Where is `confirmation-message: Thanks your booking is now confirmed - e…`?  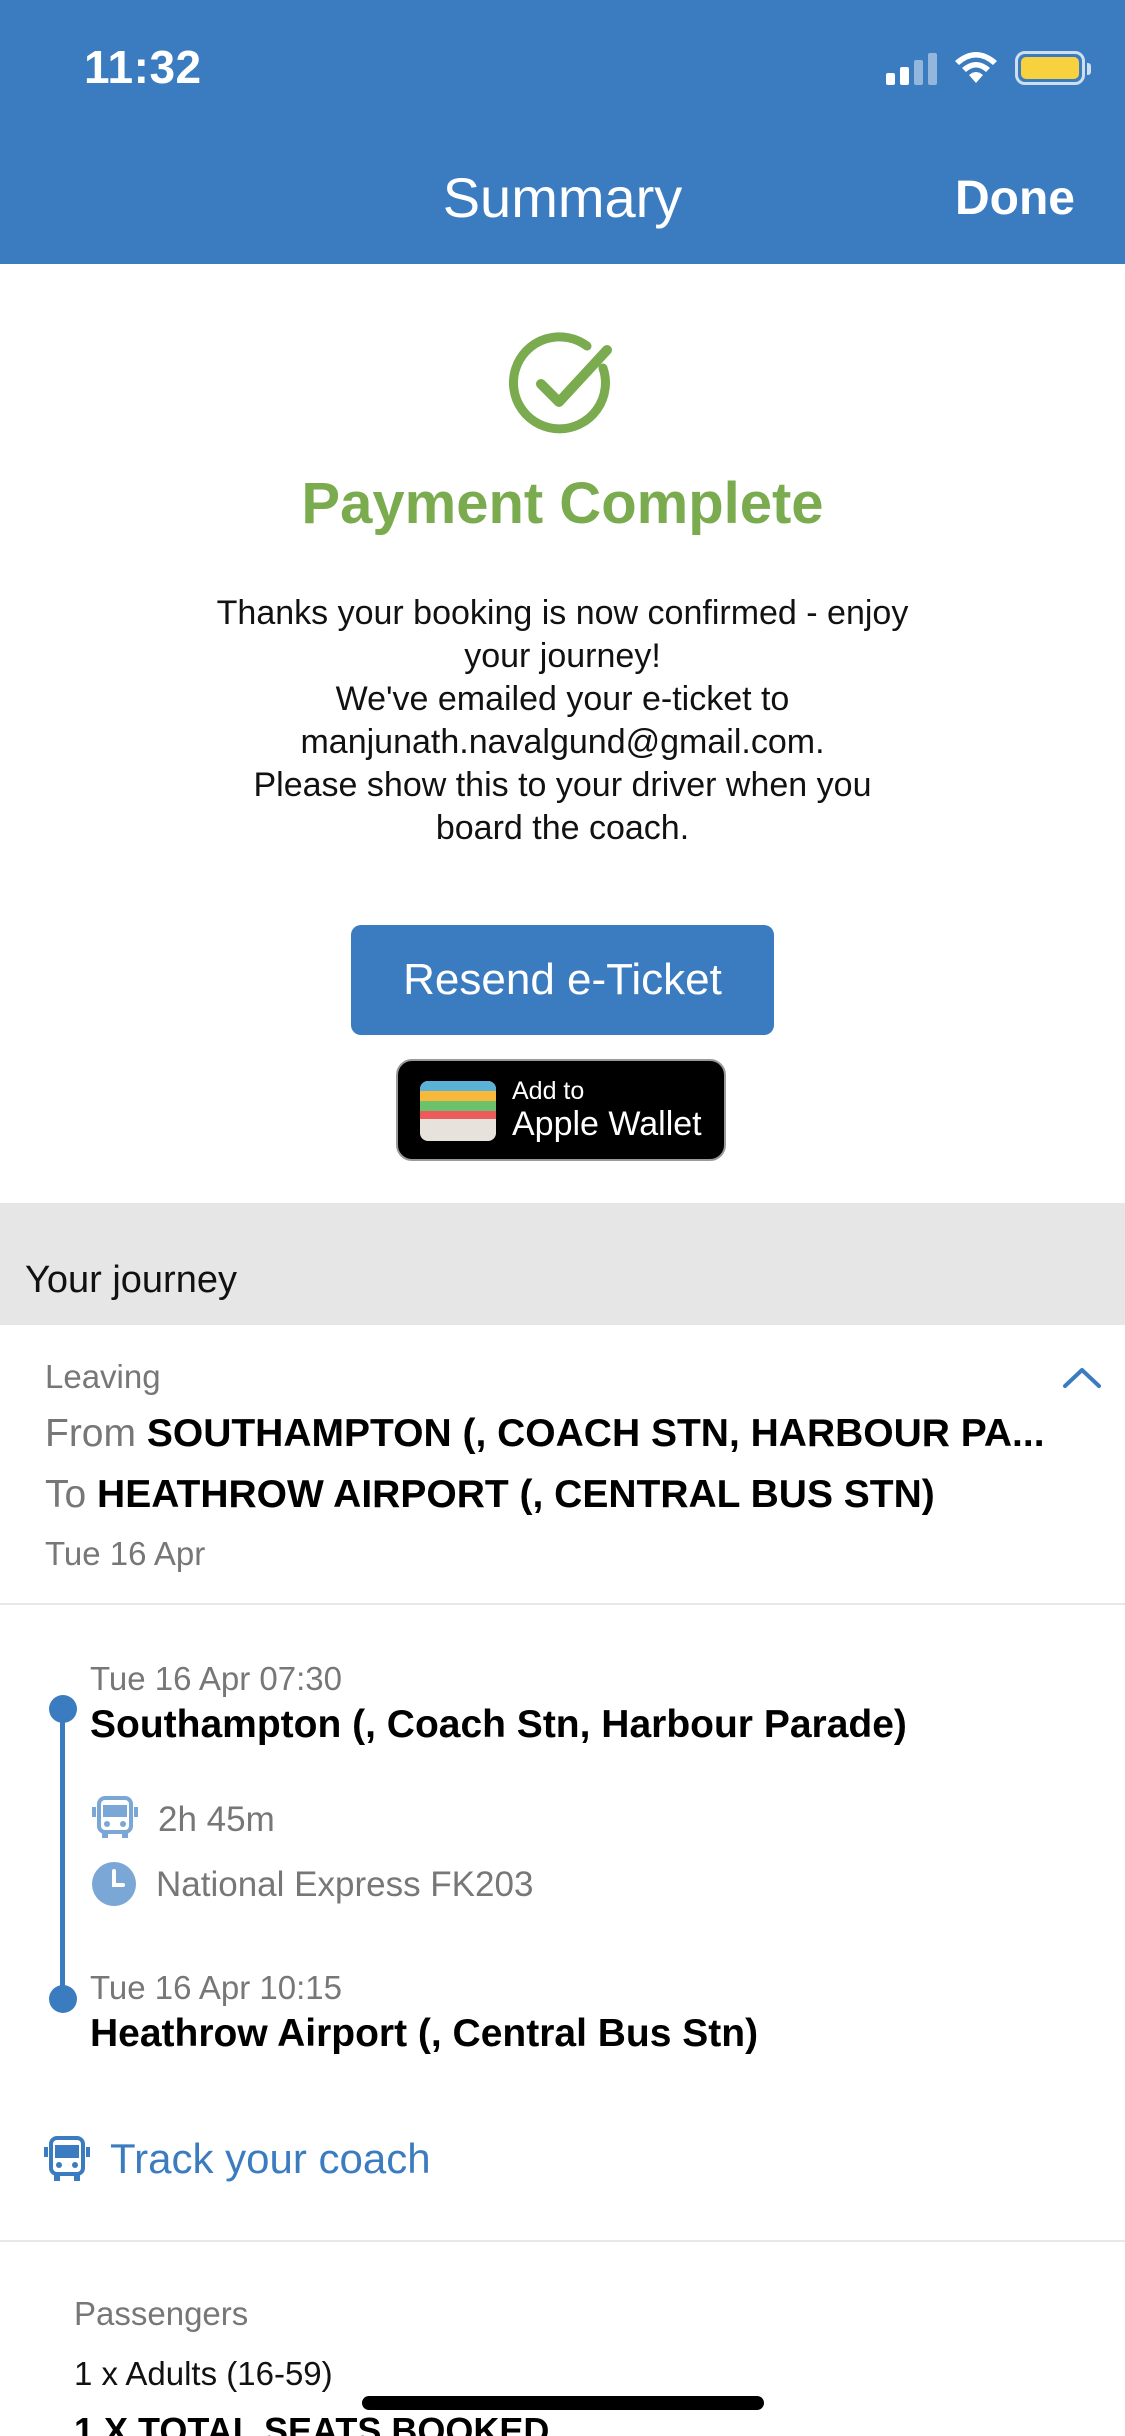
confirmation-message: Thanks your booking is now confirmed - e… is located at coordinates (562, 721).